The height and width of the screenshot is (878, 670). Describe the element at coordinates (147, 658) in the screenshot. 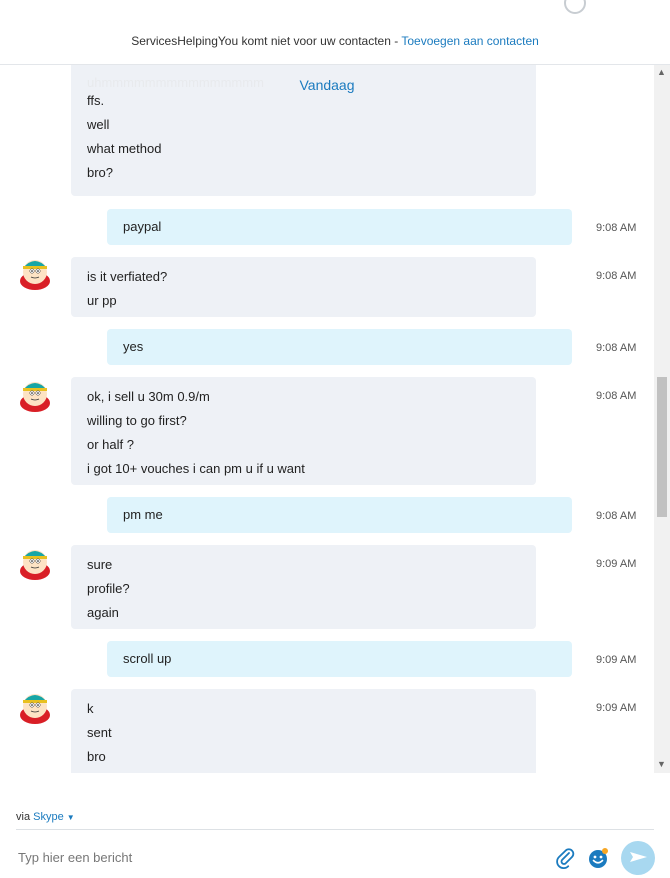

I see `message-line: scroll up` at that location.